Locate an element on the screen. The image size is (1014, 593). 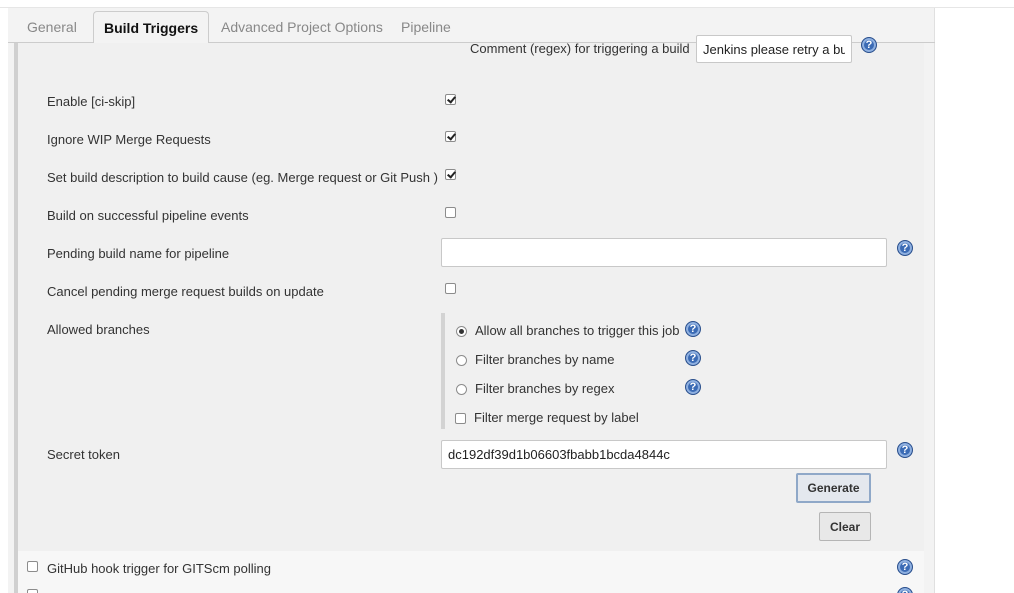
github-hook-help-icon: ? is located at coordinates (905, 567).